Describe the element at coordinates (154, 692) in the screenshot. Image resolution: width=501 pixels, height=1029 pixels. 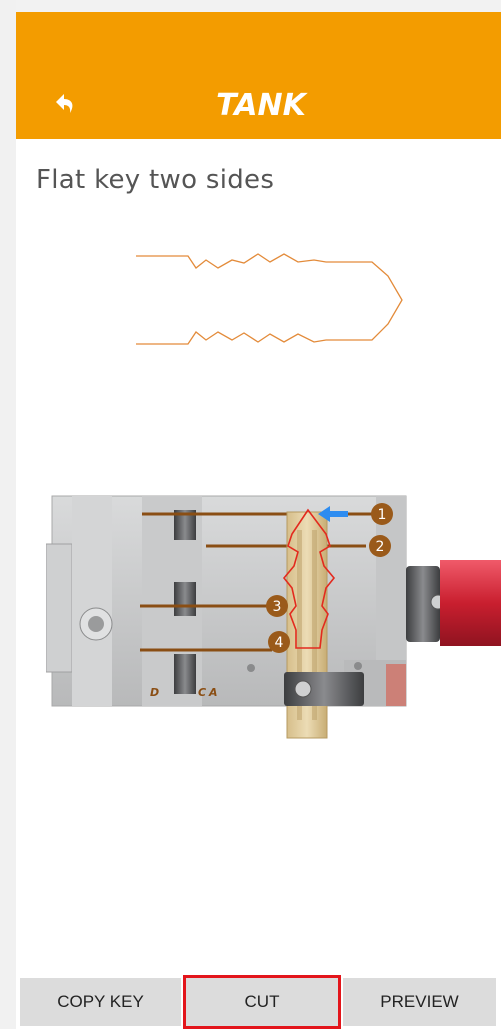
I see `jaw-label-d: D` at that location.